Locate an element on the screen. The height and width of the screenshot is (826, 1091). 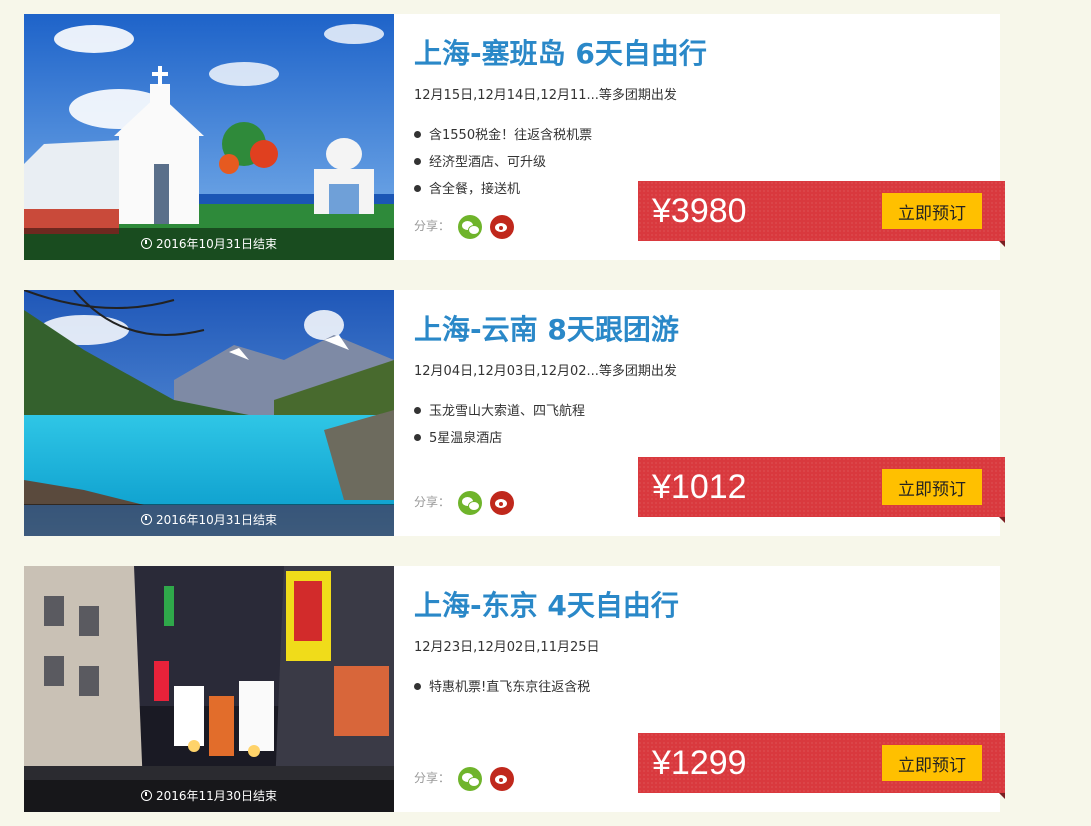
end-date-text: 2016年11月30日结束 is located at coordinates (216, 796).